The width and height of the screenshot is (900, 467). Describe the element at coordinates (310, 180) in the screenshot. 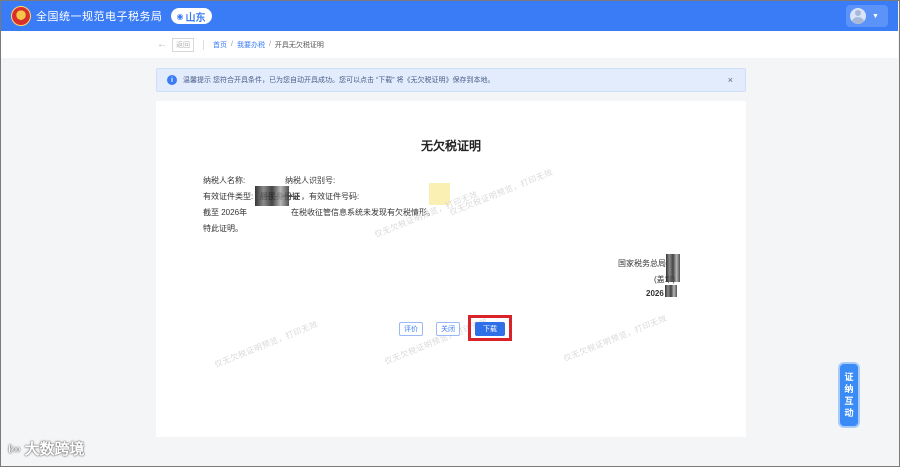

I see `taxpayer-id-label: 纳税人识别号:` at that location.